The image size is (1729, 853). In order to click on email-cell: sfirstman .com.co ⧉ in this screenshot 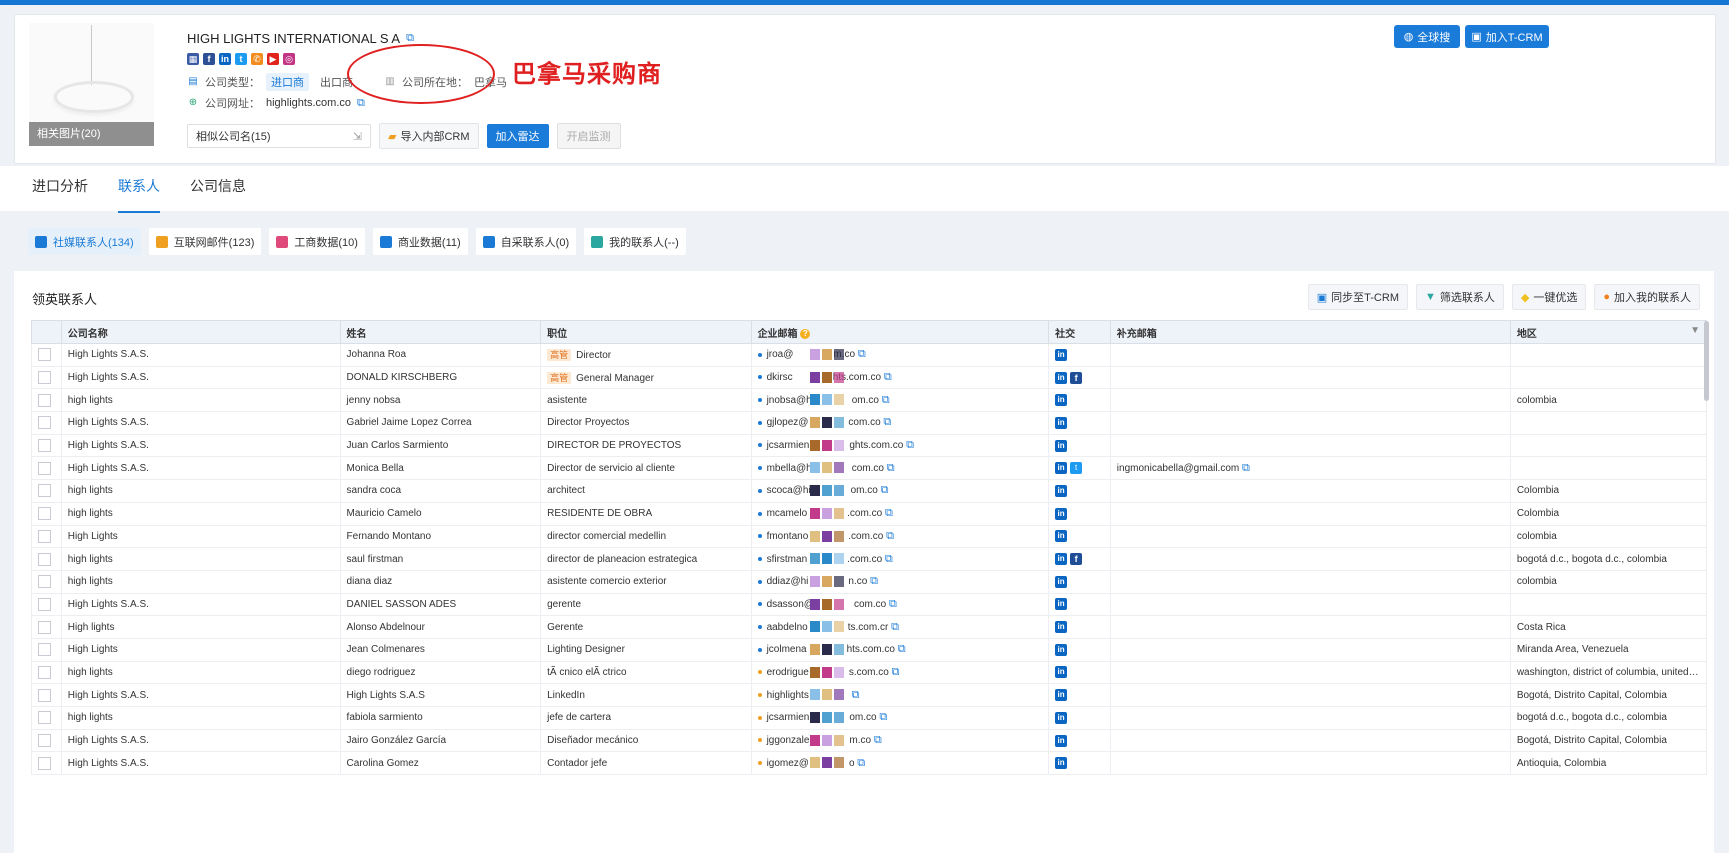, I will do `click(900, 559)`.